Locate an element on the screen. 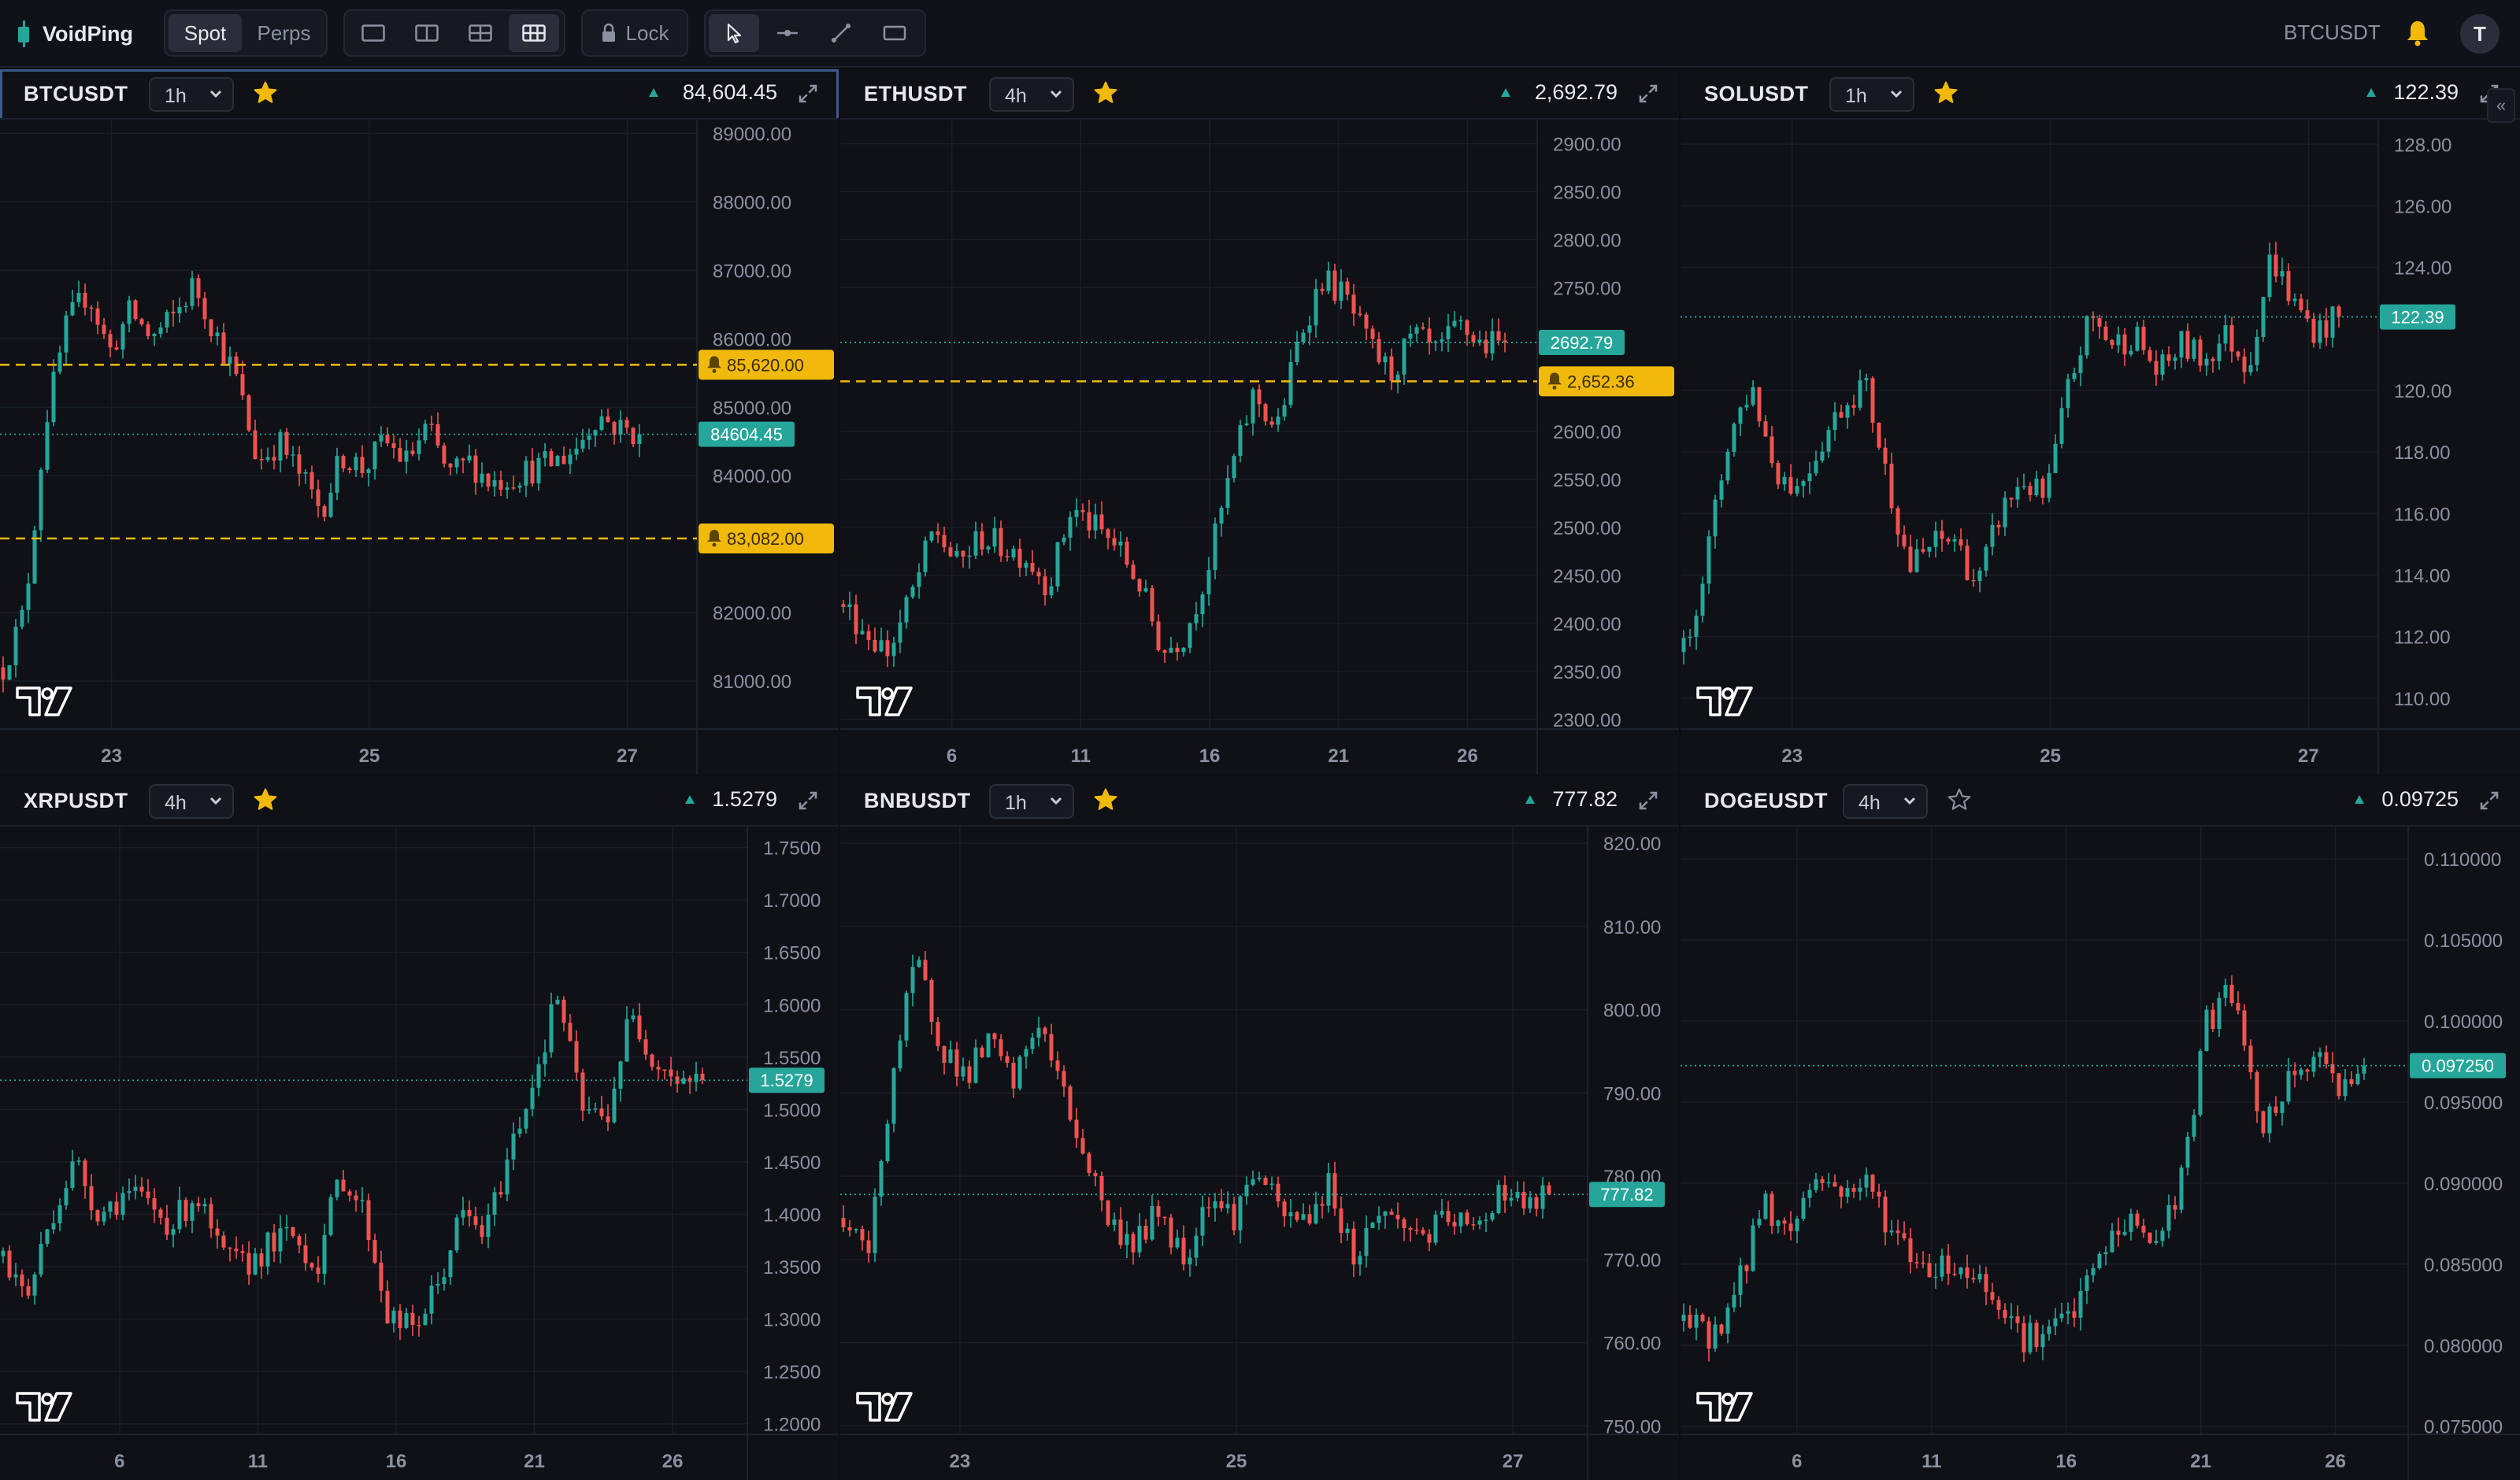 The width and height of the screenshot is (2520, 1480). horizontal-line-icon is located at coordinates (787, 33).